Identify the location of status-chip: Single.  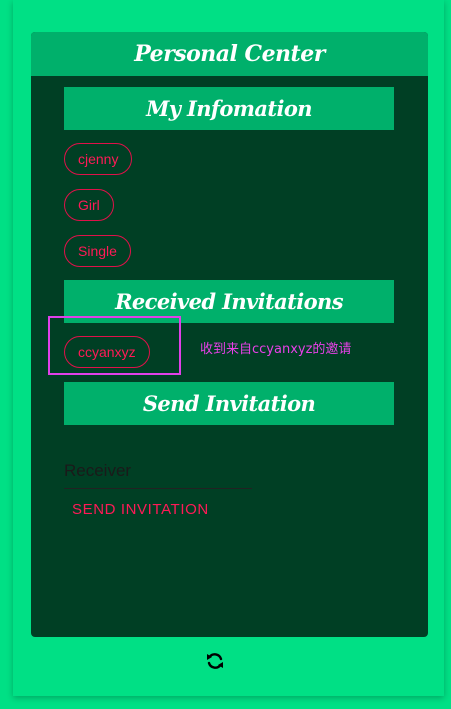
(97, 251).